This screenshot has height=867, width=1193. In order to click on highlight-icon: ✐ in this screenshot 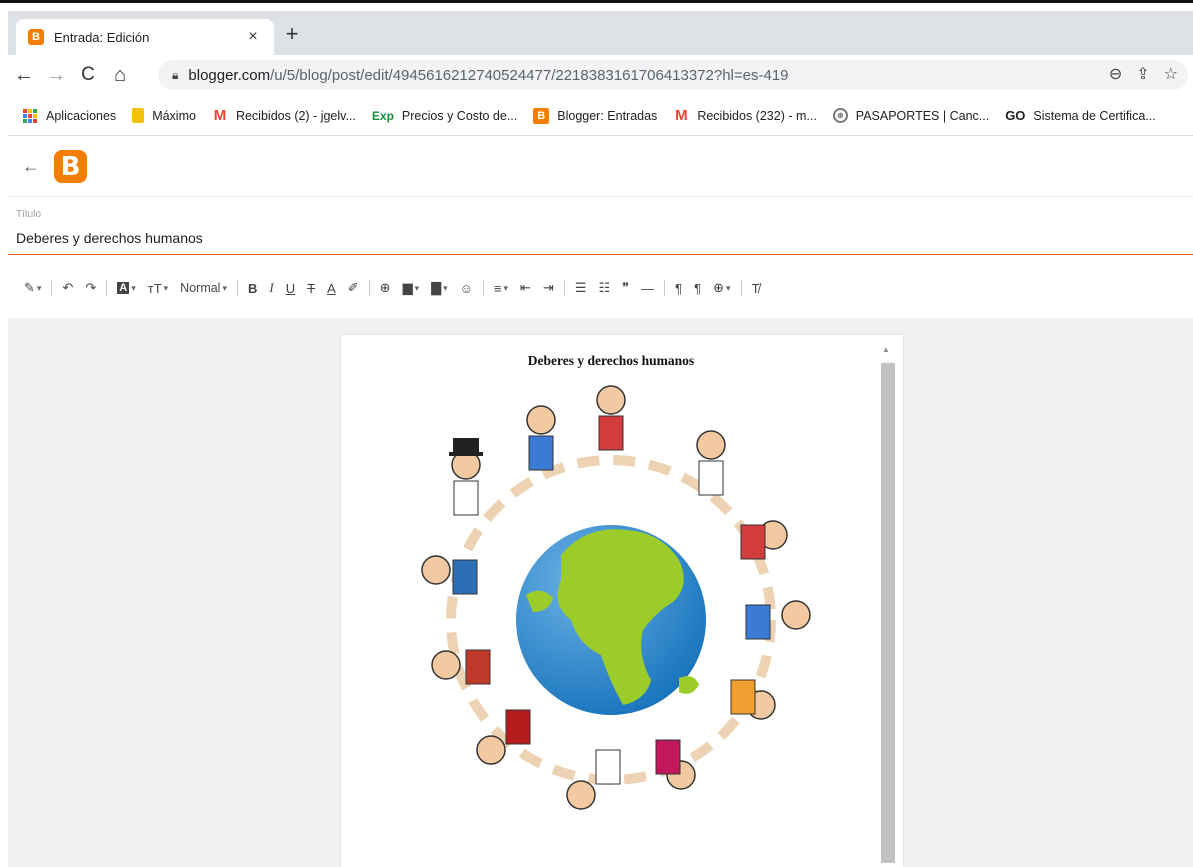, I will do `click(353, 288)`.